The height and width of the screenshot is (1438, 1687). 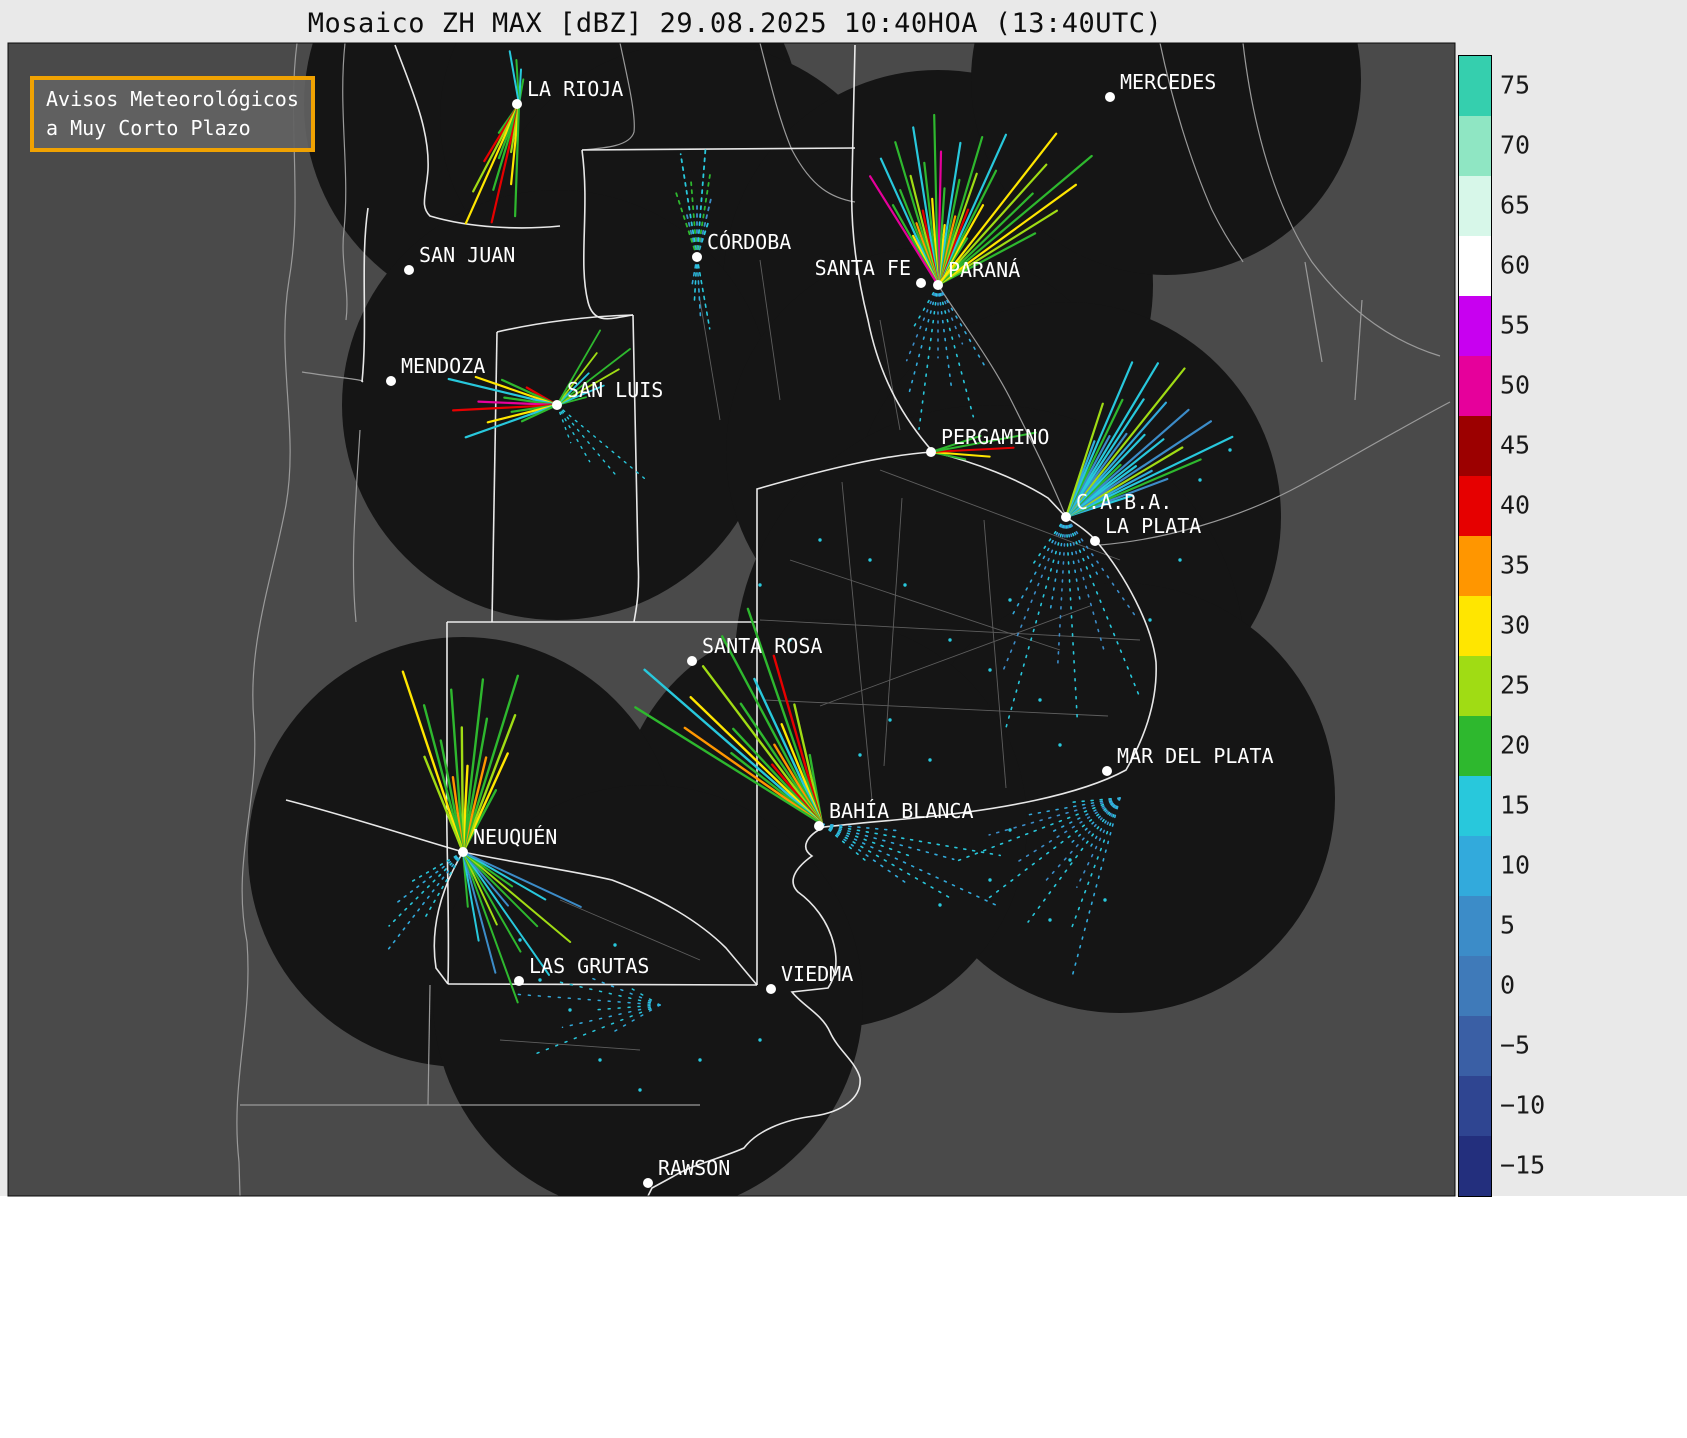 What do you see at coordinates (1515, 745) in the screenshot?
I see `colorbar-tick-label: 20` at bounding box center [1515, 745].